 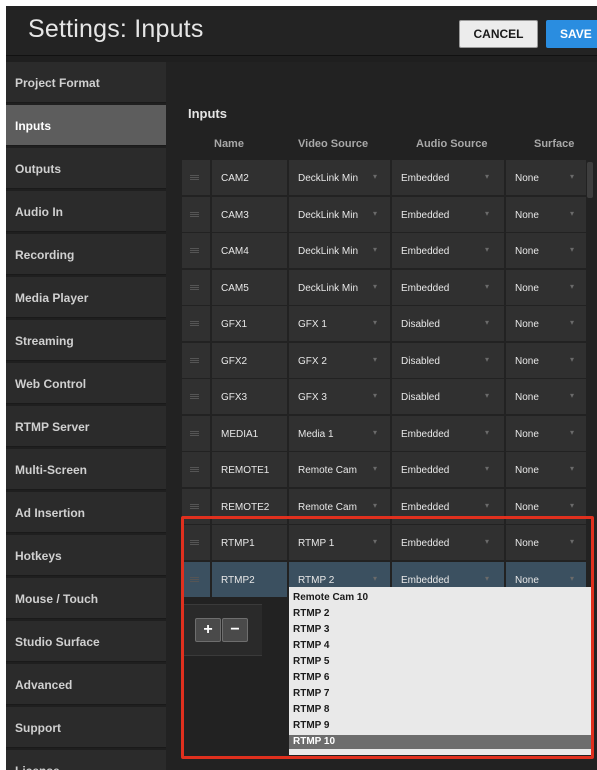 I want to click on video-source-select: GFX 3 ▾, so click(x=339, y=396).